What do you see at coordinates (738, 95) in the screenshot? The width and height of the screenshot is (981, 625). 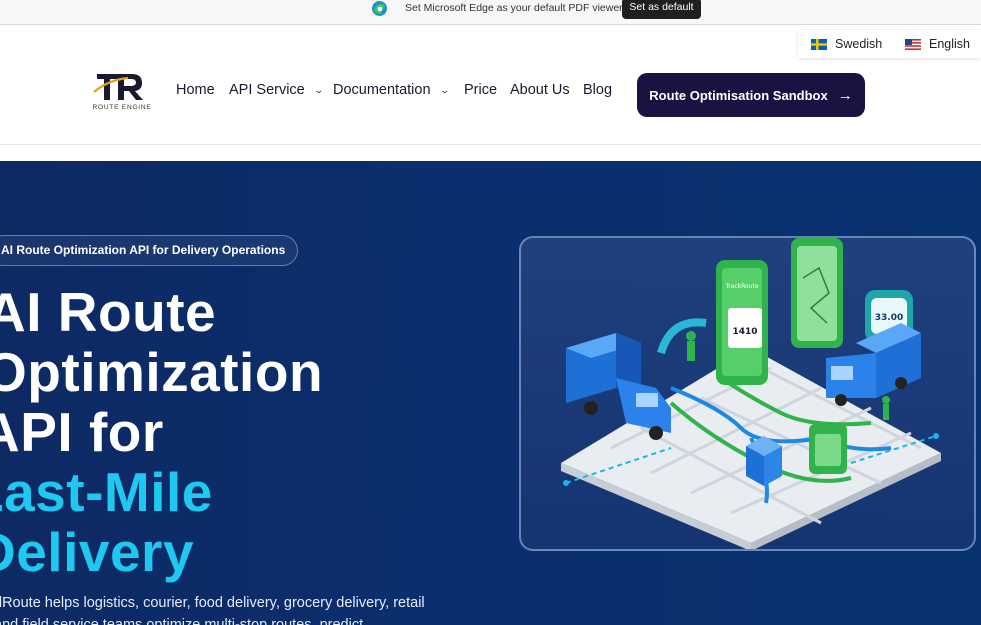 I see `cta-label: Route Optimisation Sandbox` at bounding box center [738, 95].